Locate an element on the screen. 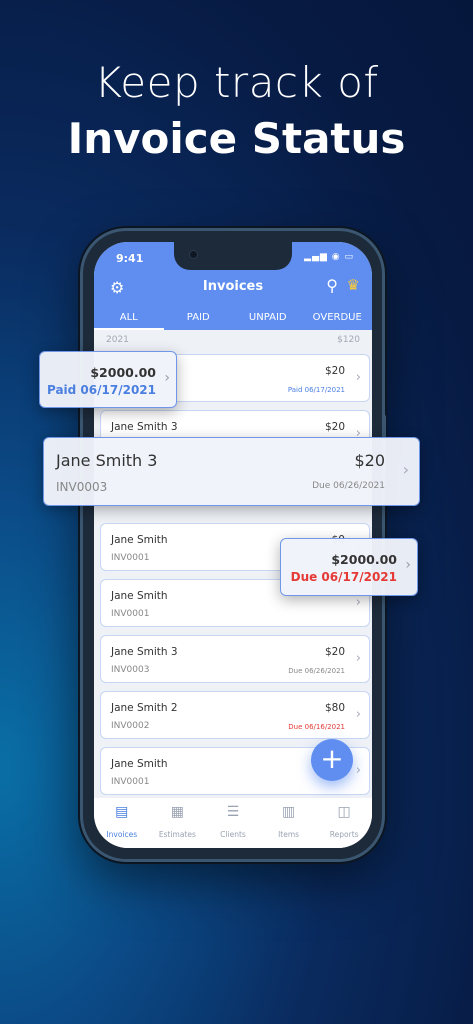  list-total: $120 is located at coordinates (348, 340).